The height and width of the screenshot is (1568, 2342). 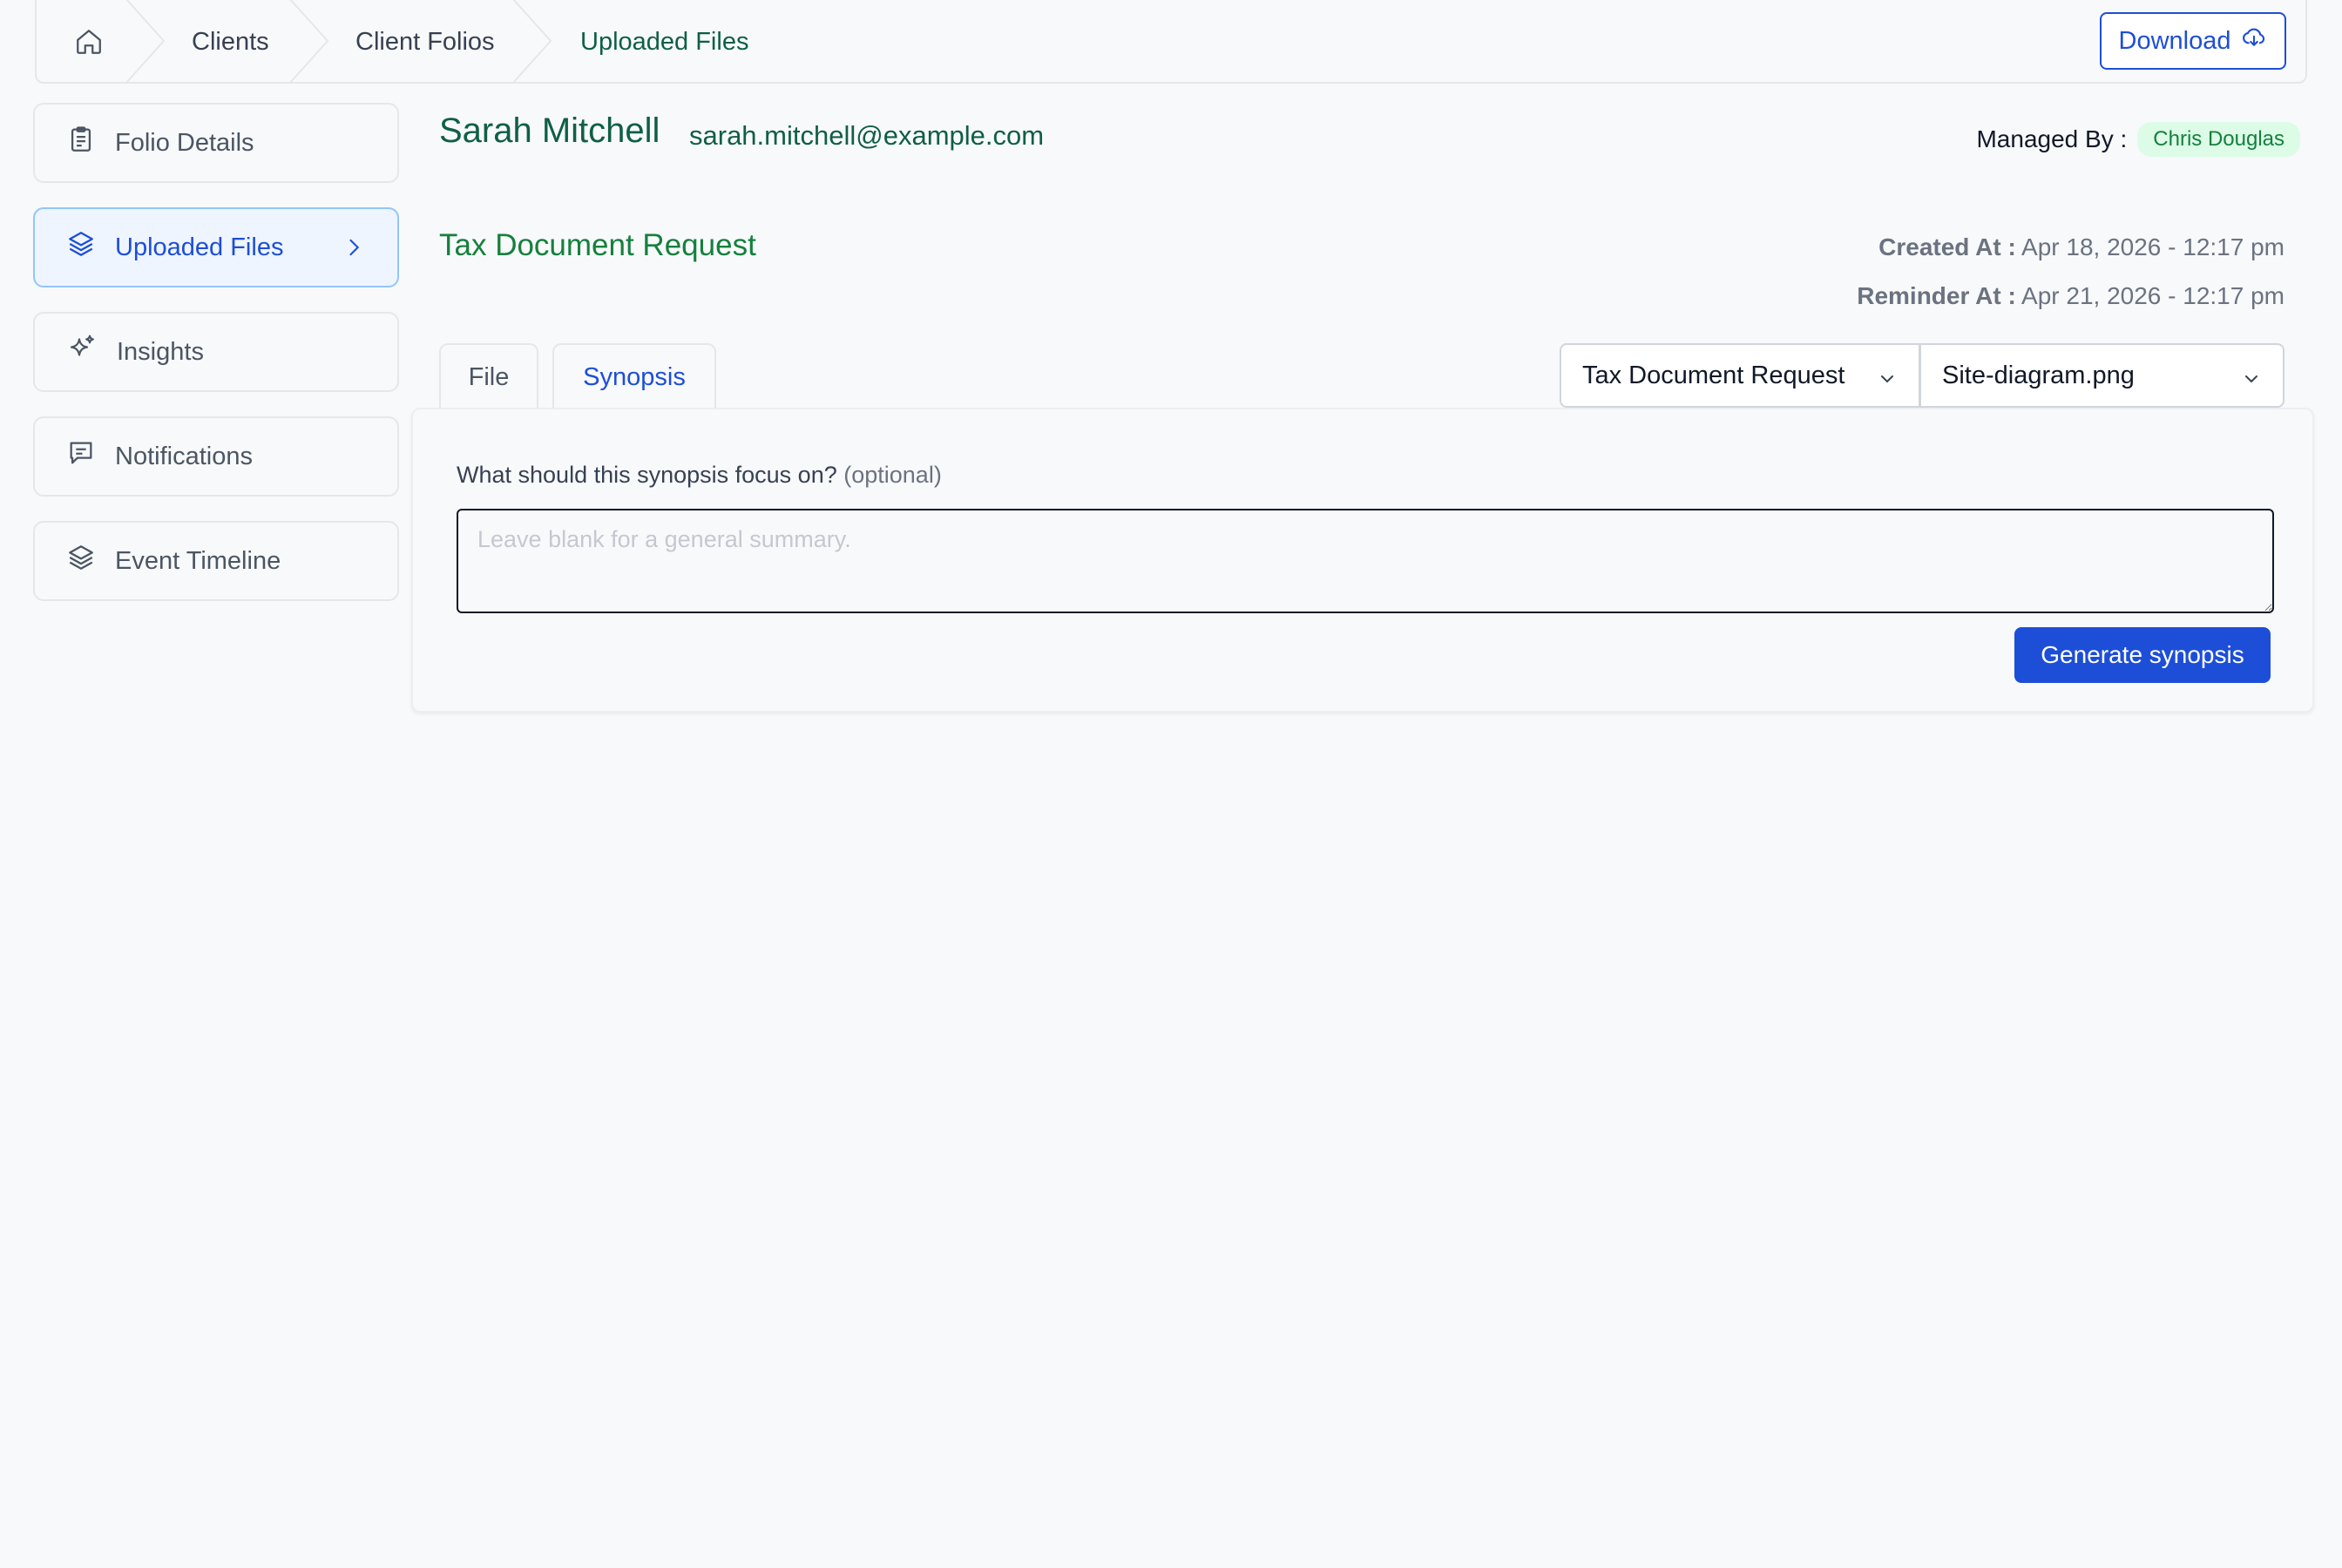 I want to click on optional-hint: (optional), so click(x=892, y=475).